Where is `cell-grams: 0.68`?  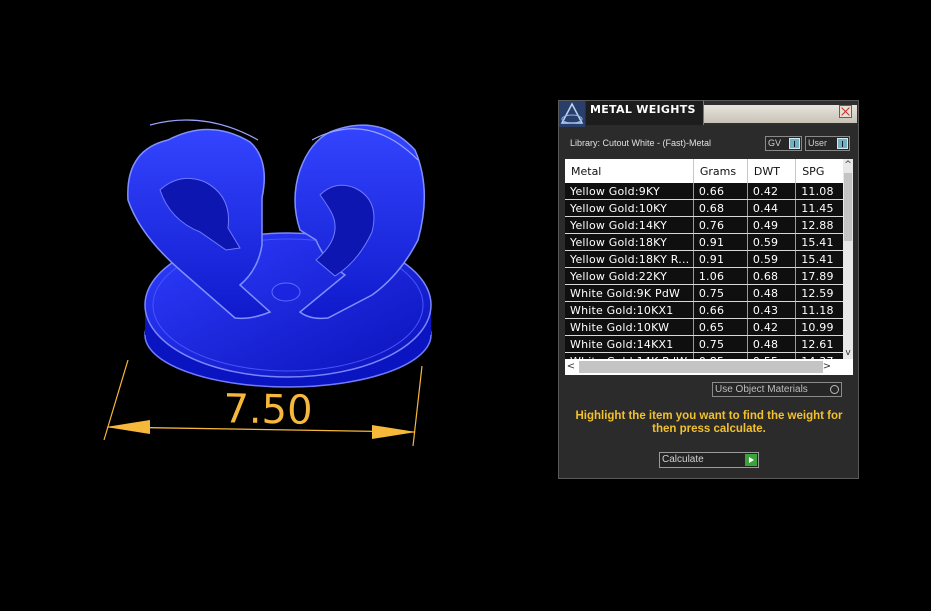
cell-grams: 0.68 is located at coordinates (720, 208).